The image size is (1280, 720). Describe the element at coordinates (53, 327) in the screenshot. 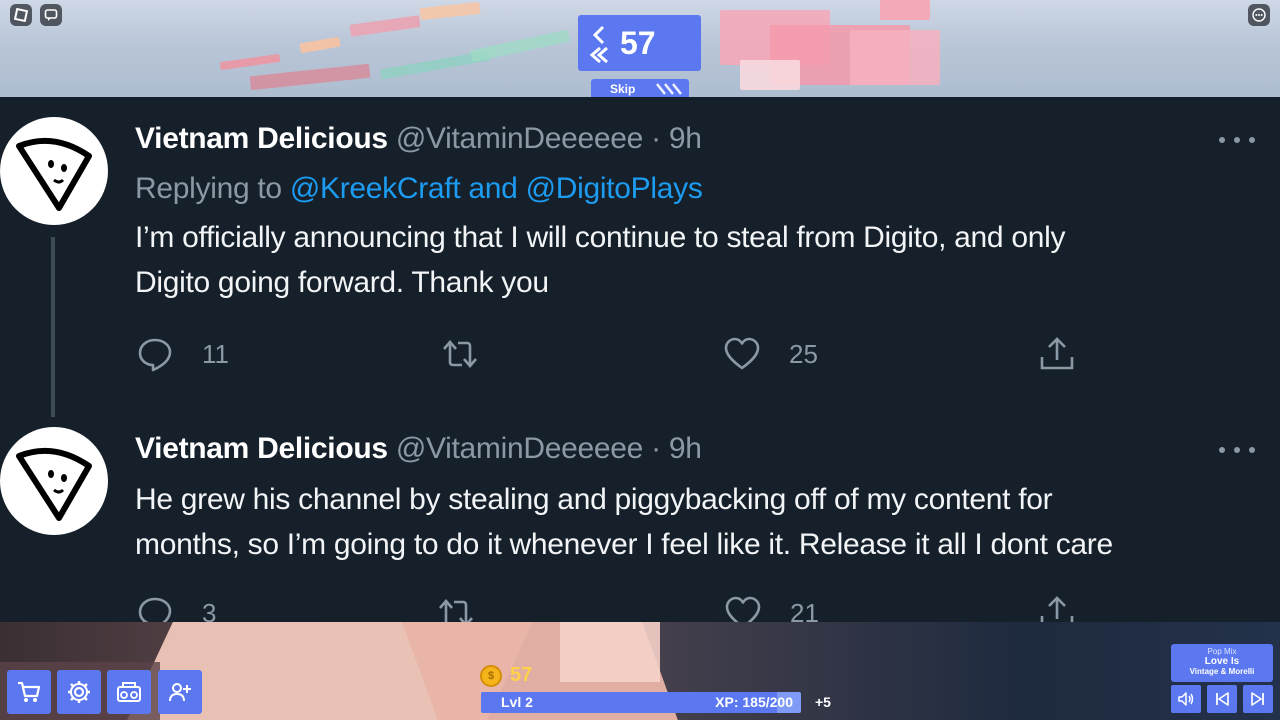

I see `thread-connector` at that location.